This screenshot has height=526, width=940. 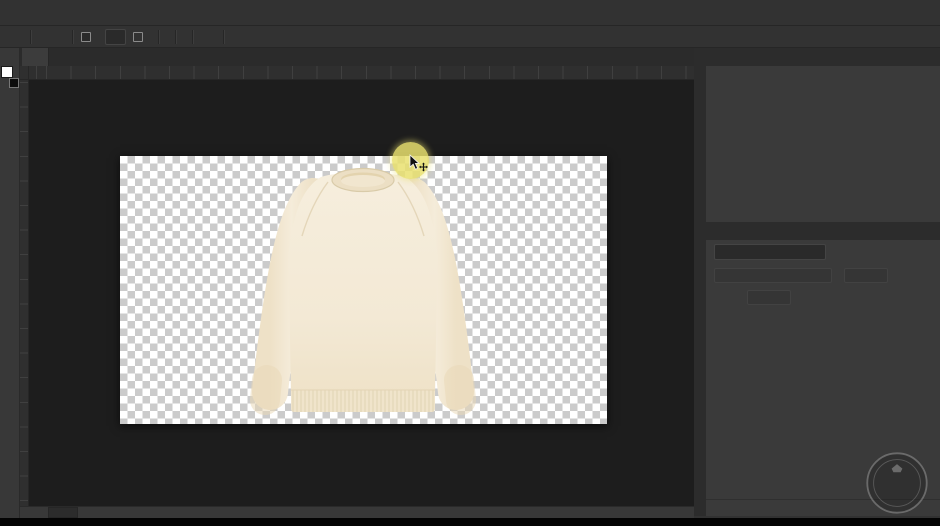 I want to click on photoshop-logo-icon, so click(x=15, y=12).